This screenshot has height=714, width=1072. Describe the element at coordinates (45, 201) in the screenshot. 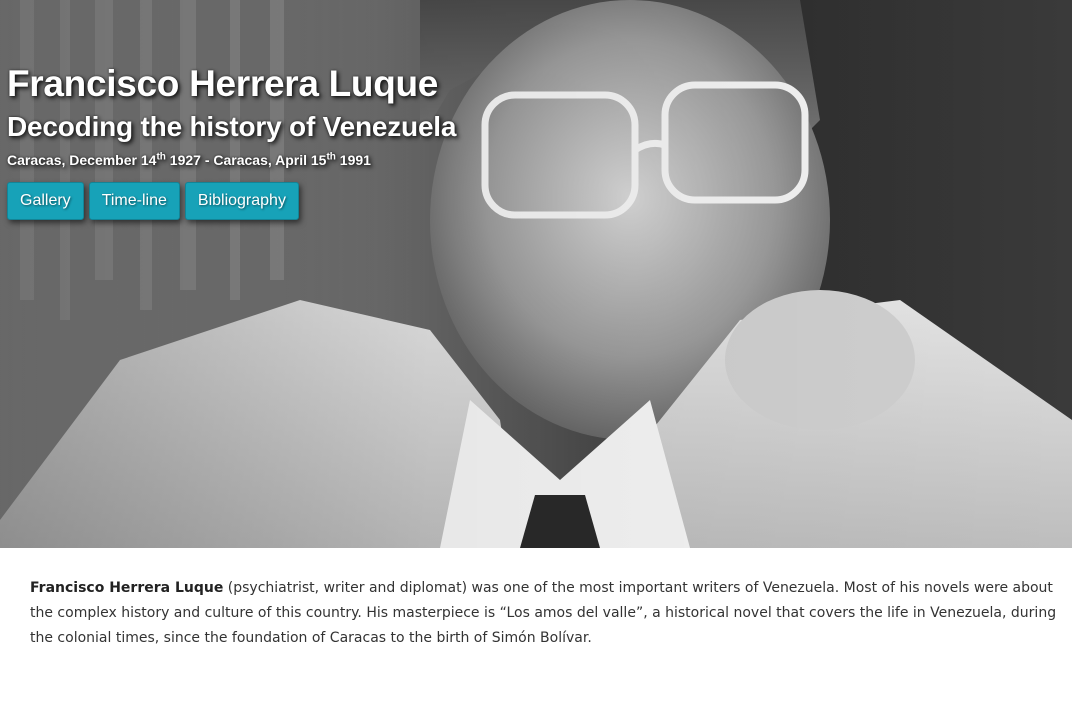

I see `gallery-button: Gallery` at that location.